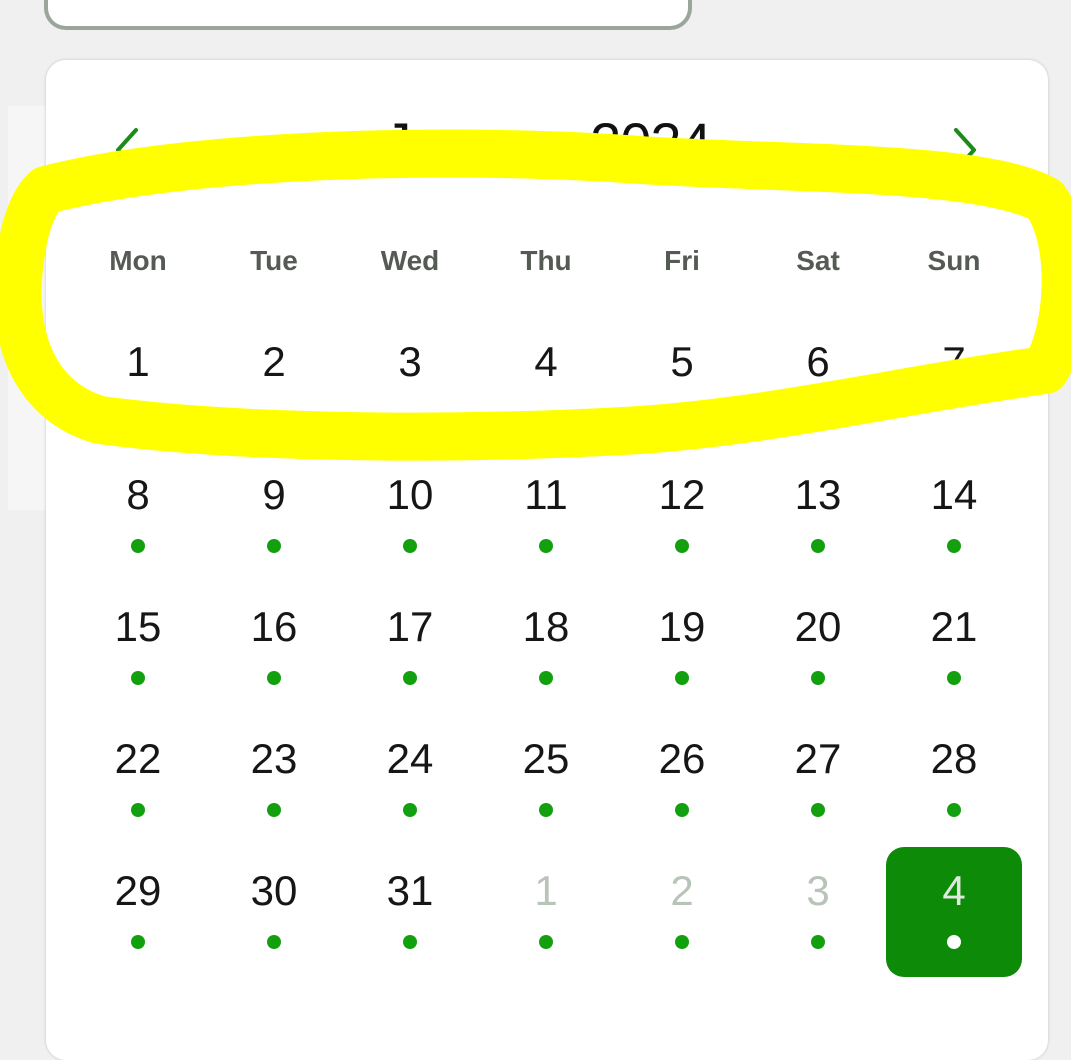 The height and width of the screenshot is (1060, 1071). What do you see at coordinates (818, 626) in the screenshot?
I see `day-number: 20` at bounding box center [818, 626].